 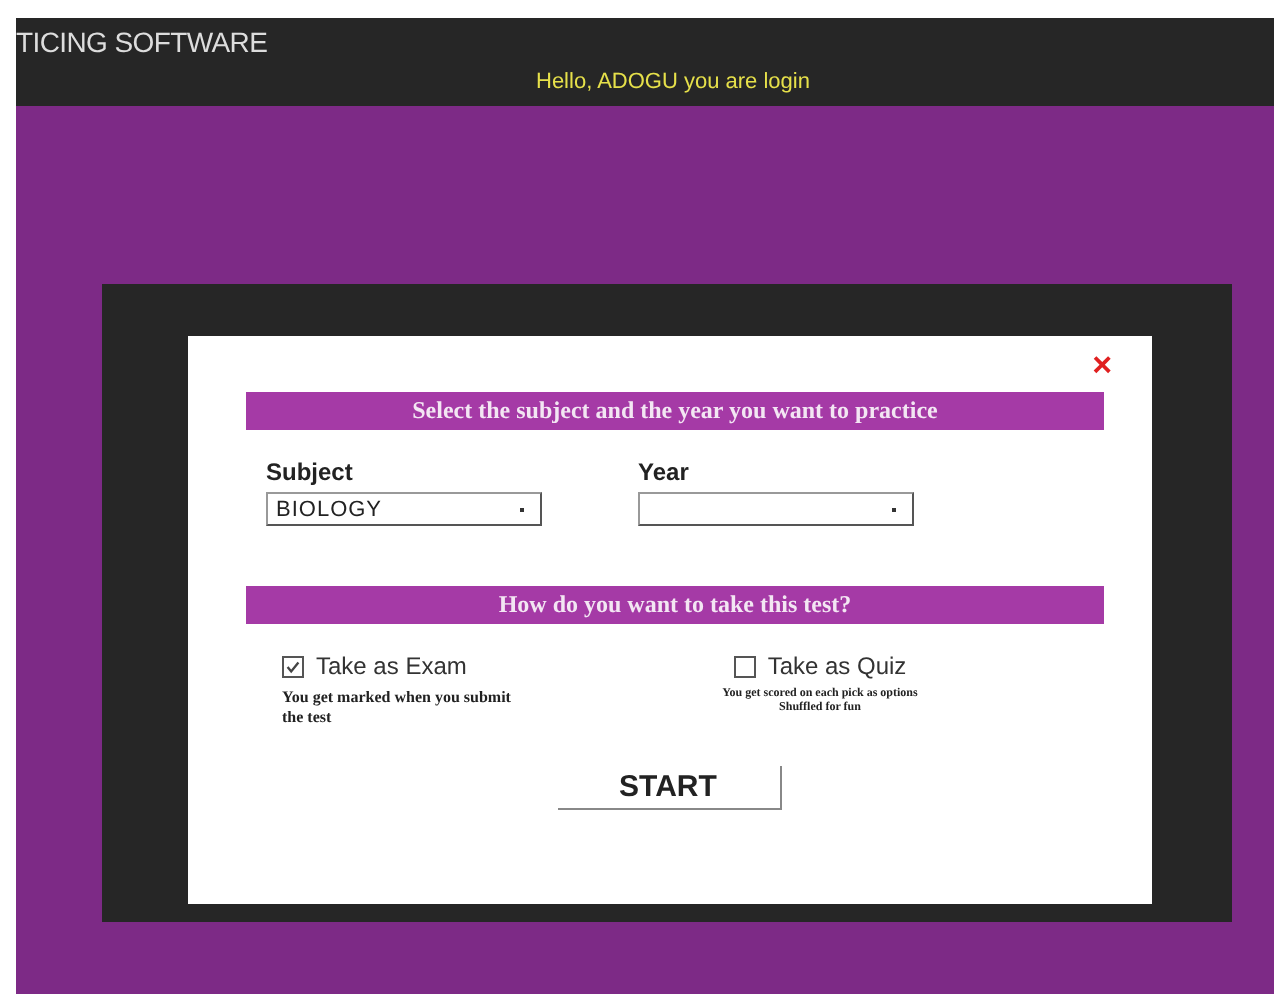 I want to click on greeting-text: Hello, ADOGU you are login, so click(x=673, y=82).